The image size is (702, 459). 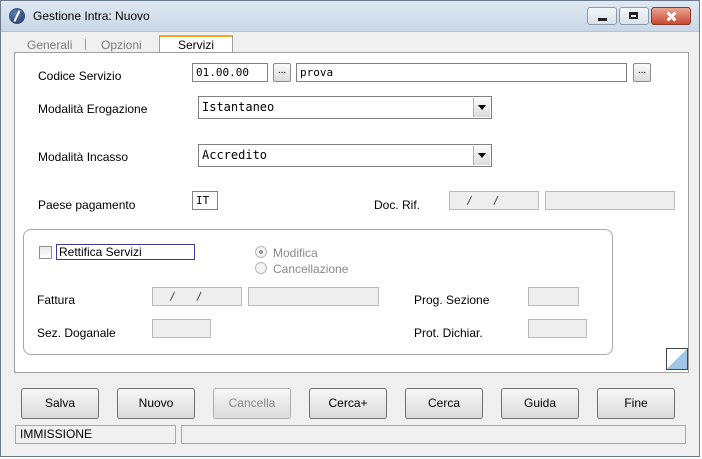 What do you see at coordinates (540, 403) in the screenshot?
I see `guida-button: Guida` at bounding box center [540, 403].